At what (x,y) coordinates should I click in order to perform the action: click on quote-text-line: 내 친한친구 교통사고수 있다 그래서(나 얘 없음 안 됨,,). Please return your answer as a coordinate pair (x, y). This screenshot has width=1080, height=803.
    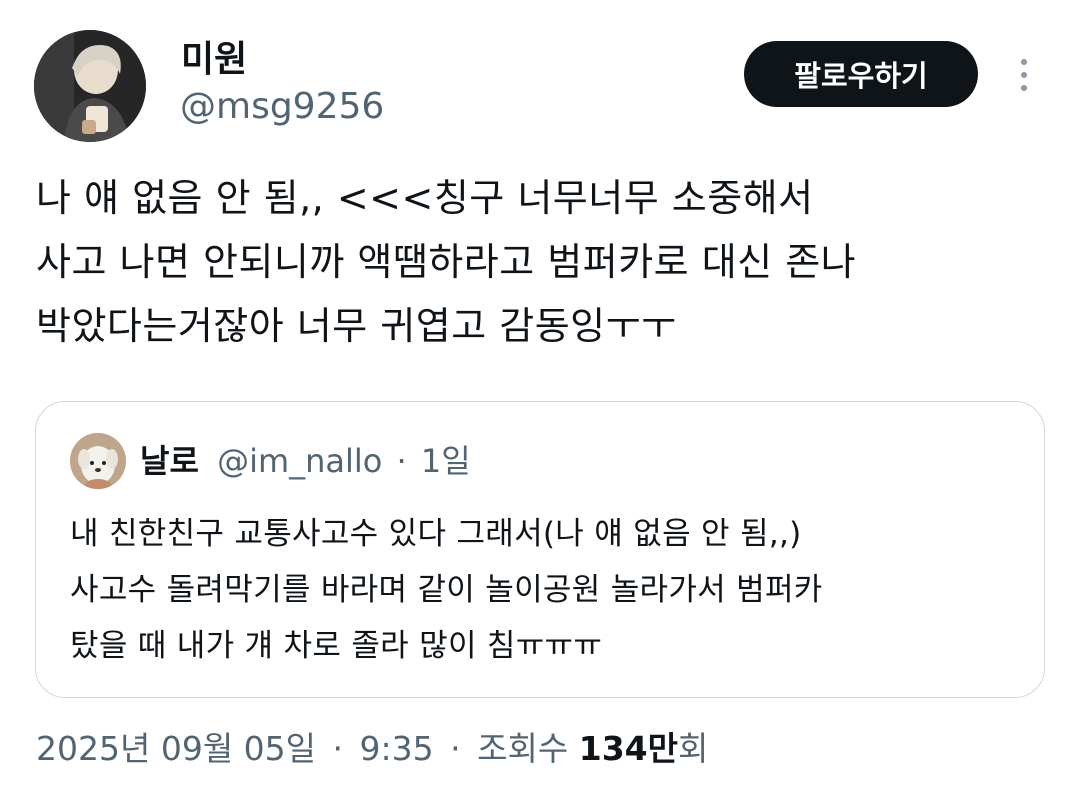
    Looking at the image, I should click on (436, 534).